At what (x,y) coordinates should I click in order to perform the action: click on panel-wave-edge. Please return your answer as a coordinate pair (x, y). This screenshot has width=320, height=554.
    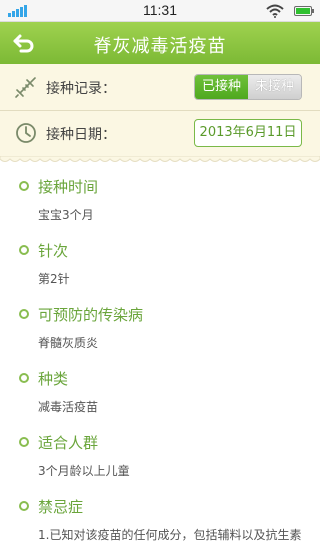
    Looking at the image, I should click on (160, 159).